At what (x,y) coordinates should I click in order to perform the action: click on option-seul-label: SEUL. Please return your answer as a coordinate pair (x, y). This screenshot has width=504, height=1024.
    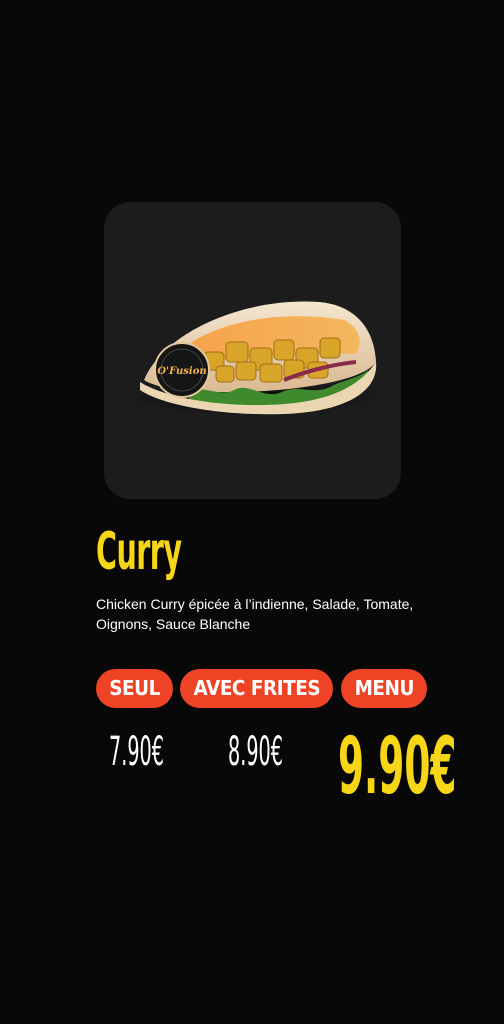
    Looking at the image, I should click on (134, 688).